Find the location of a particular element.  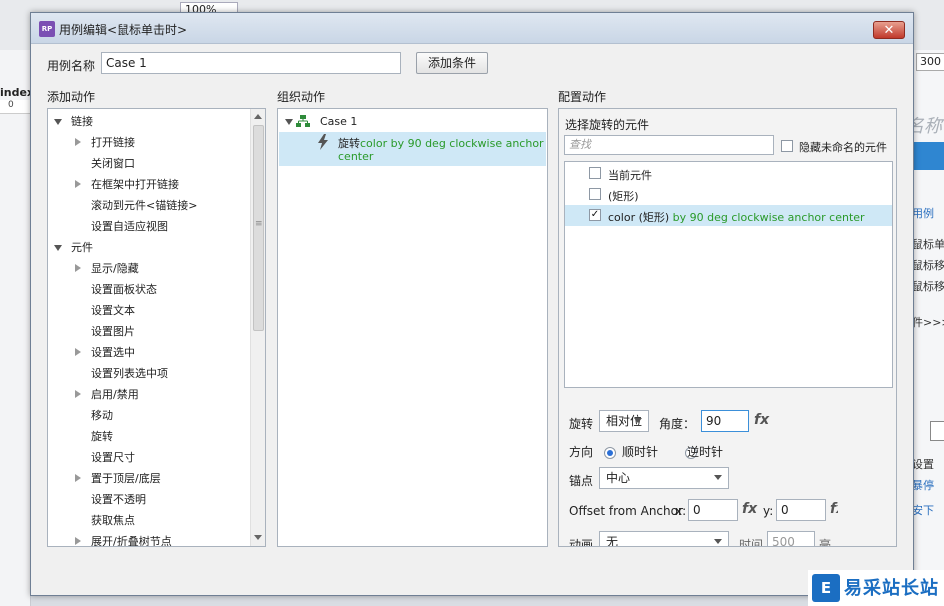

scroll-up-icon is located at coordinates (258, 116).